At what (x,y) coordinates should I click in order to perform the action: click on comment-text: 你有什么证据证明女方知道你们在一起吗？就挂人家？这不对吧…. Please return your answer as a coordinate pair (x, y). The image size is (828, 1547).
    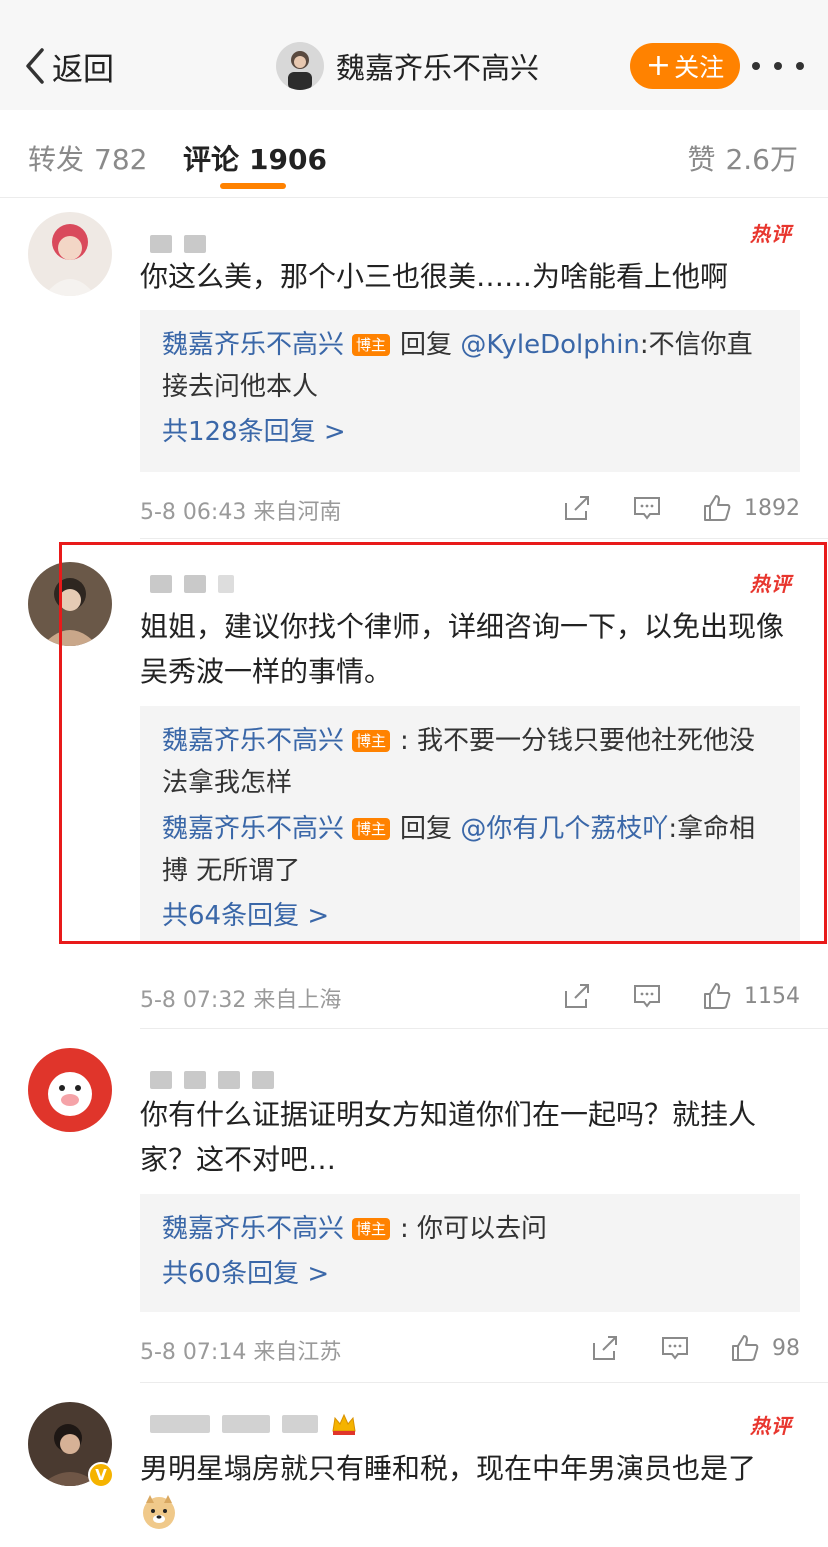
    Looking at the image, I should click on (448, 1137).